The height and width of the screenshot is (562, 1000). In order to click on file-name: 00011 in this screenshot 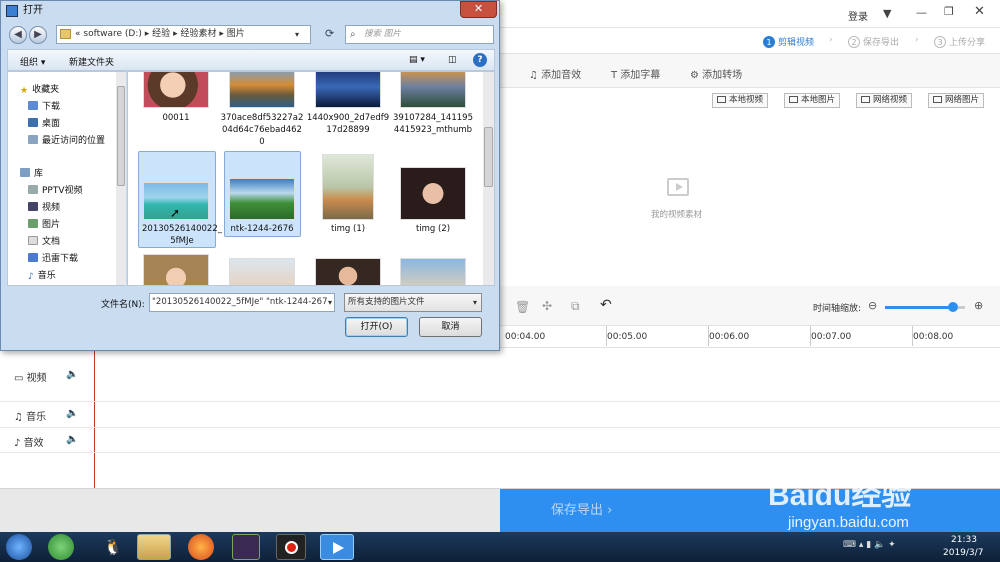, I will do `click(176, 118)`.